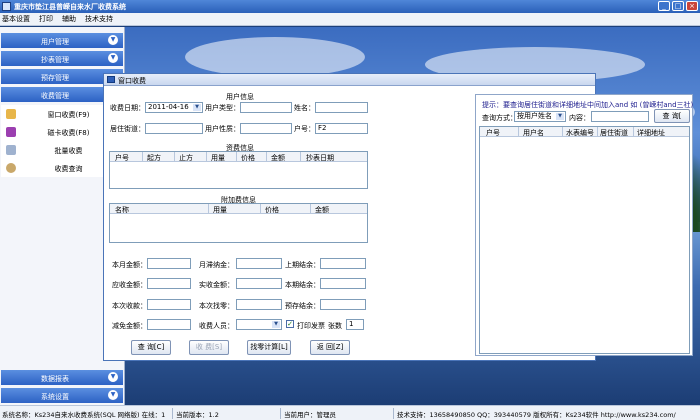 This screenshot has width=700, height=420. What do you see at coordinates (238, 209) in the screenshot?
I see `extra-fee-table-header: 名称 用量 价格 金额` at bounding box center [238, 209].